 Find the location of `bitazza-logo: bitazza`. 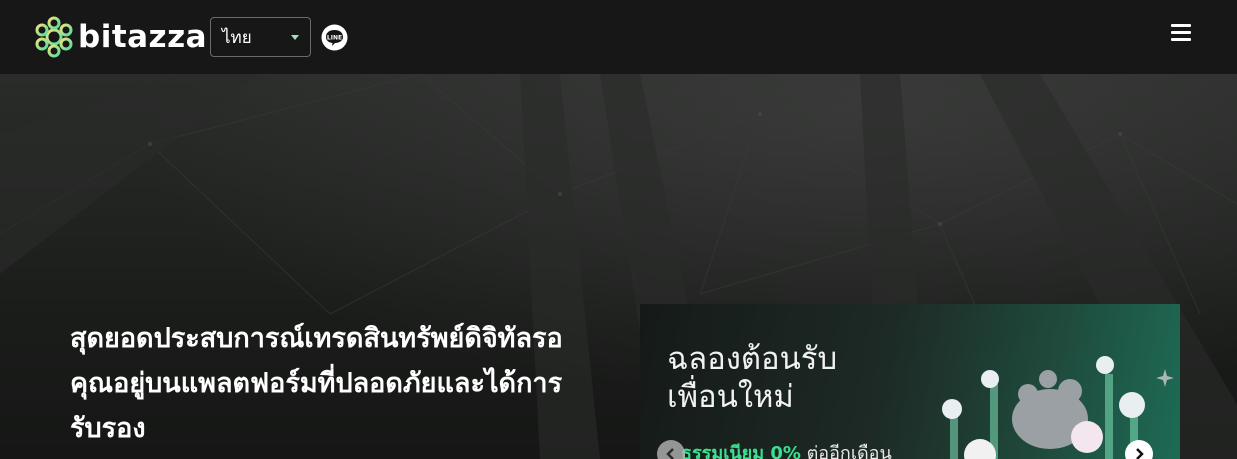

bitazza-logo: bitazza is located at coordinates (120, 37).